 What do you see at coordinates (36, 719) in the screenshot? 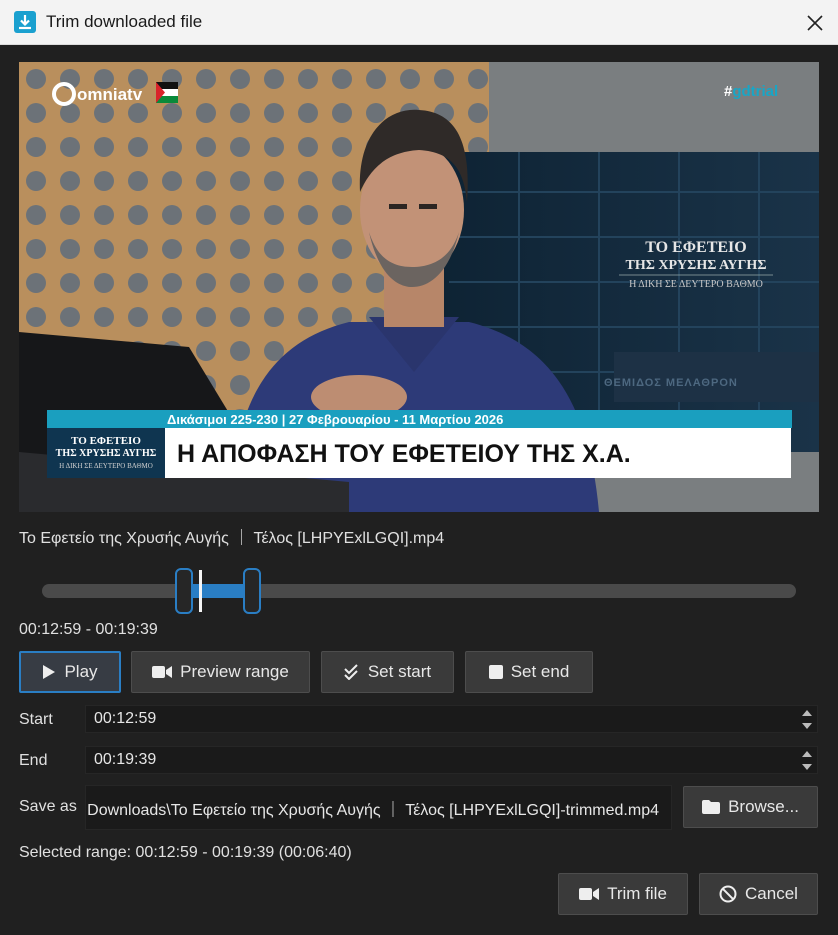
I see `start-label: Start` at bounding box center [36, 719].